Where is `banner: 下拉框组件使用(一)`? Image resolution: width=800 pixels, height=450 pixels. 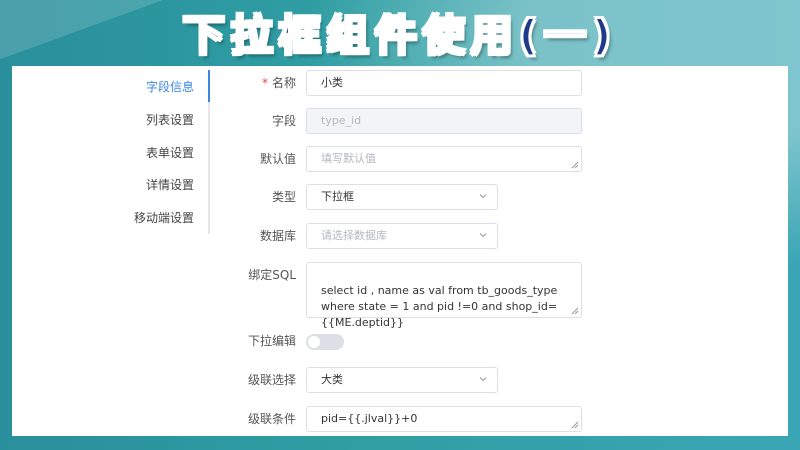
banner: 下拉框组件使用(一) is located at coordinates (400, 36).